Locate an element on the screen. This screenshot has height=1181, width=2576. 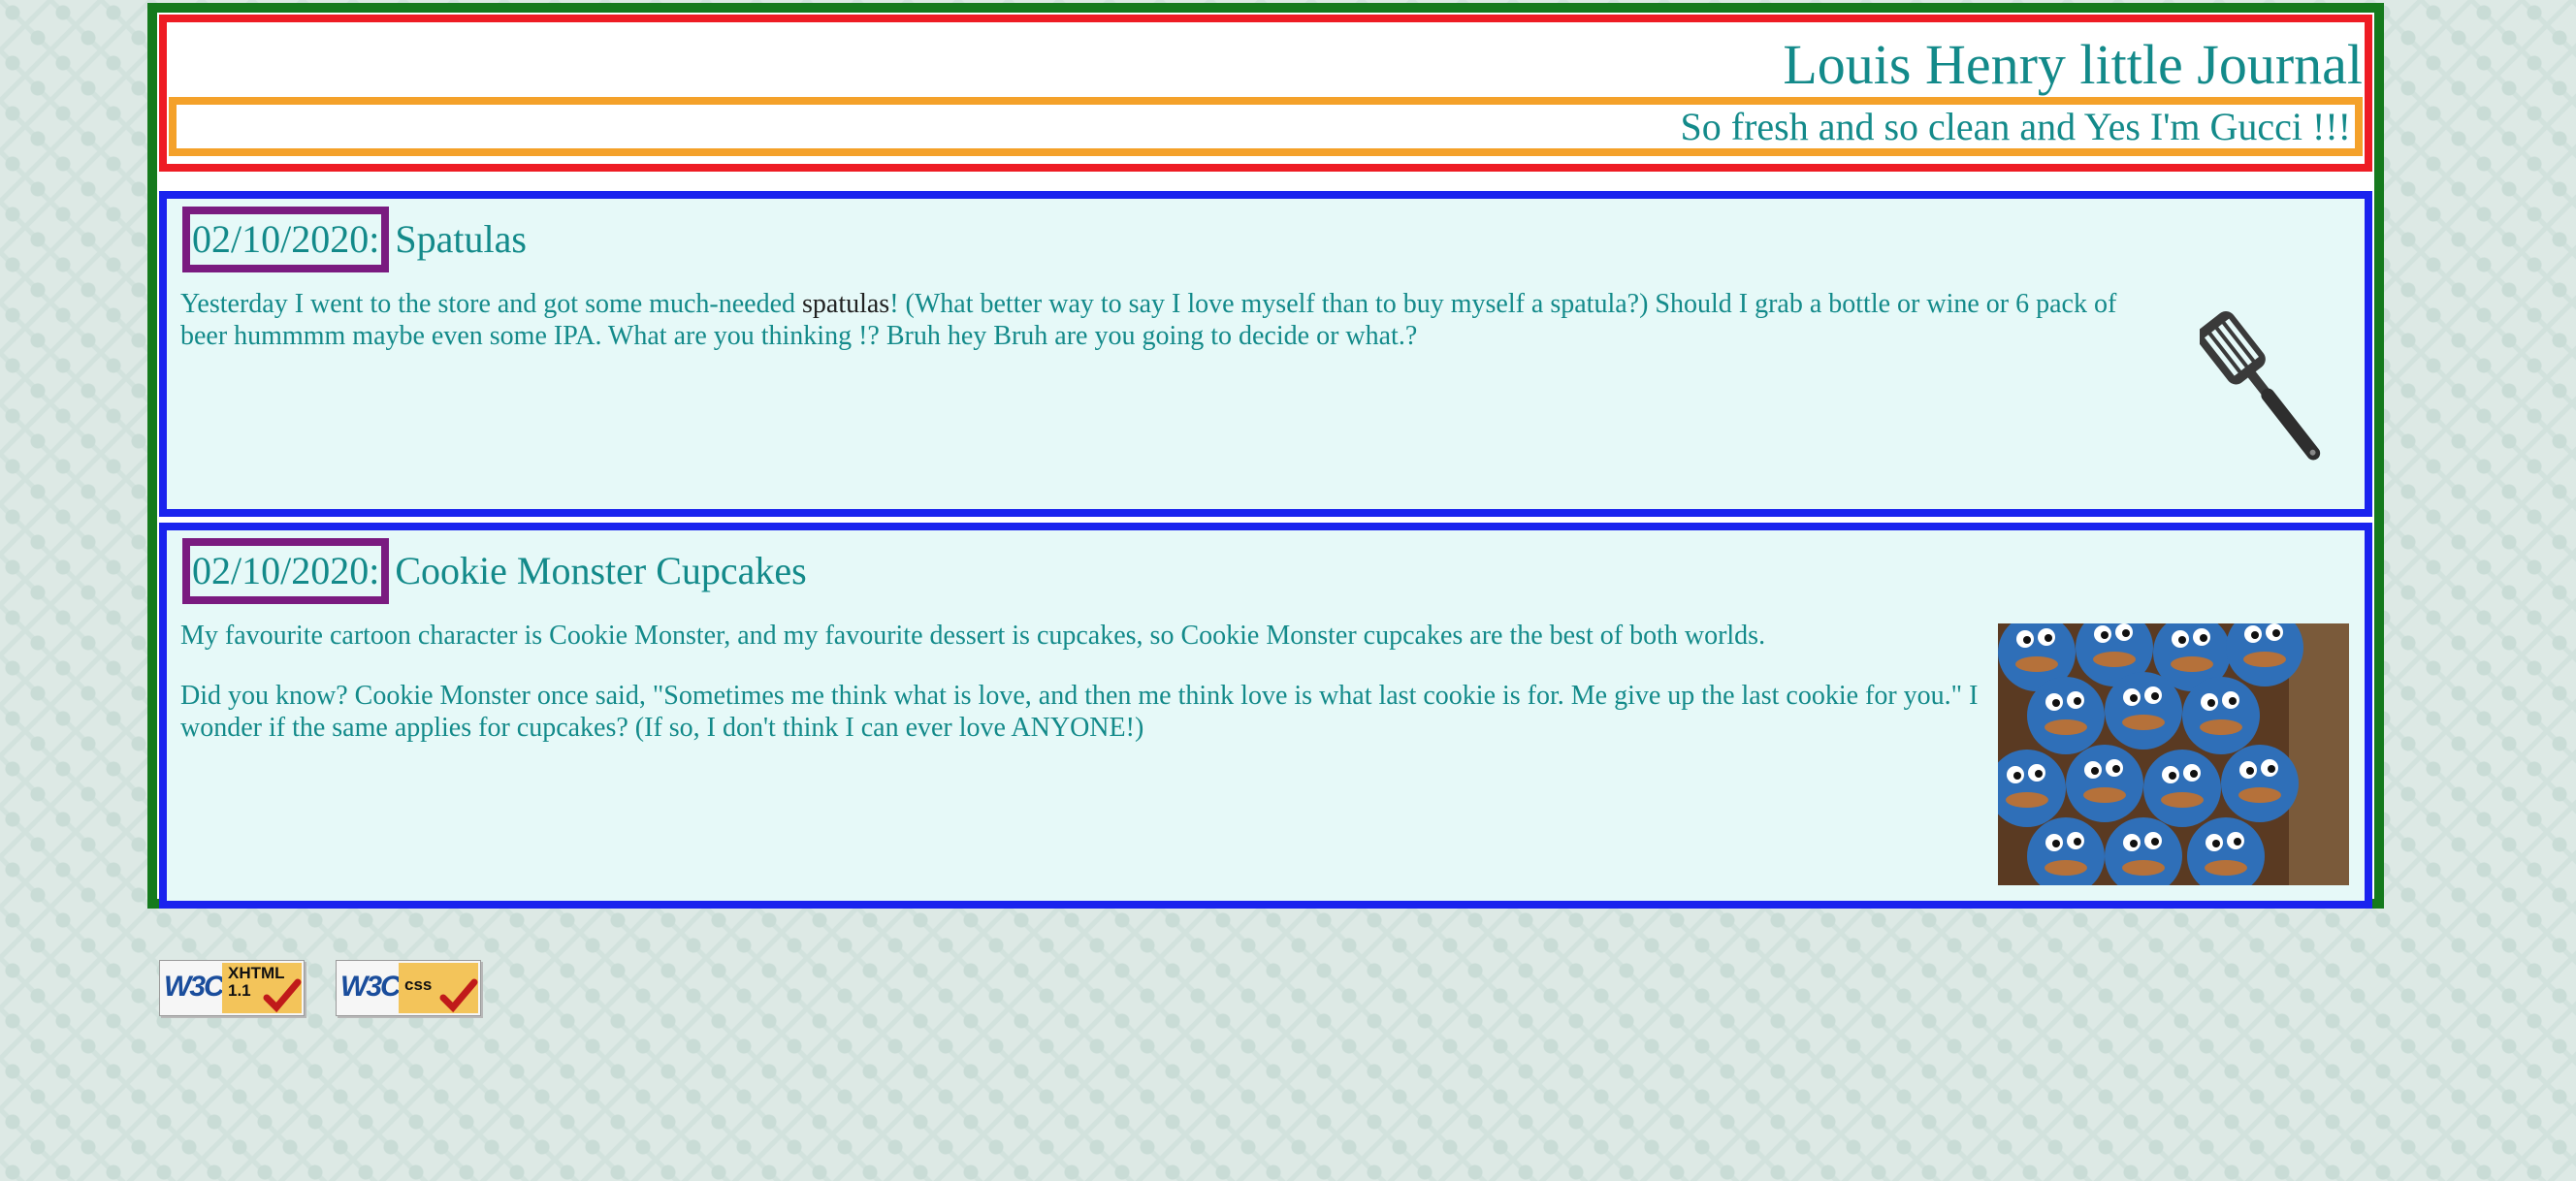
w3c-css-badge: W3C css is located at coordinates (408, 988).